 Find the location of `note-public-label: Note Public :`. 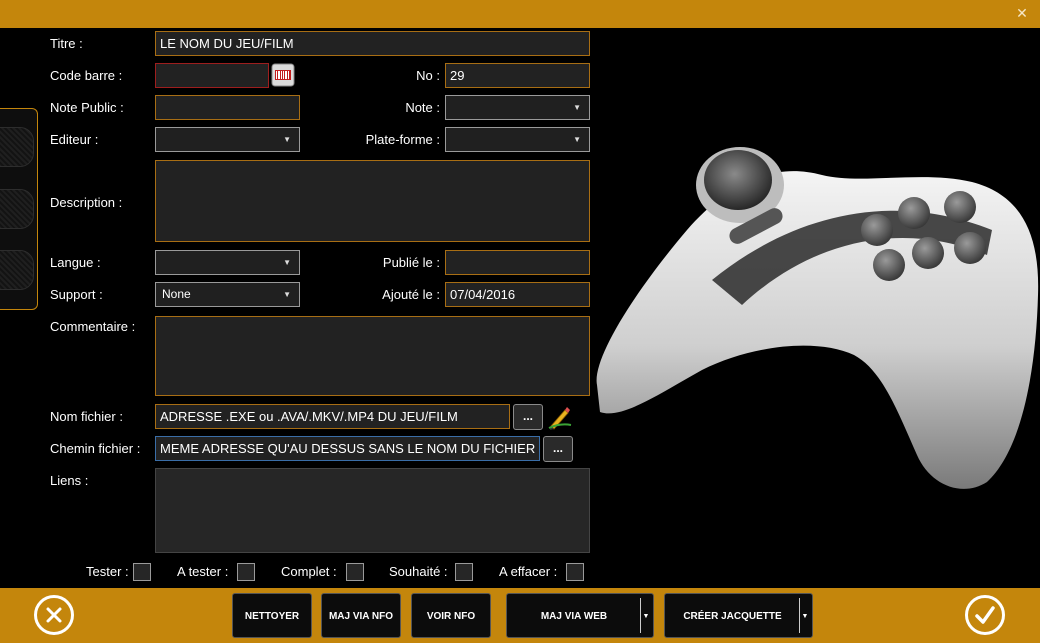

note-public-label: Note Public : is located at coordinates (87, 107).